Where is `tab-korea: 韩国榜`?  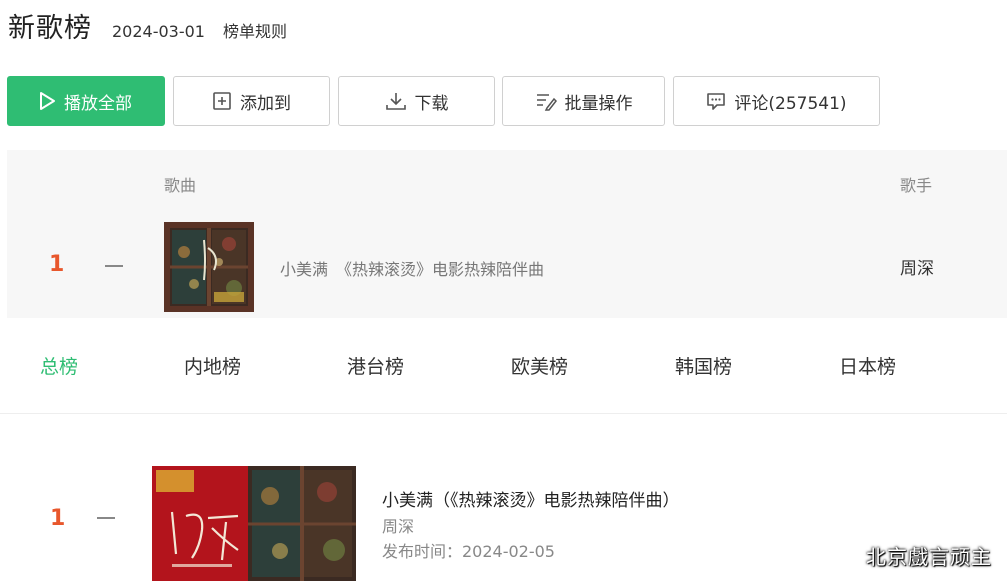 tab-korea: 韩国榜 is located at coordinates (703, 365).